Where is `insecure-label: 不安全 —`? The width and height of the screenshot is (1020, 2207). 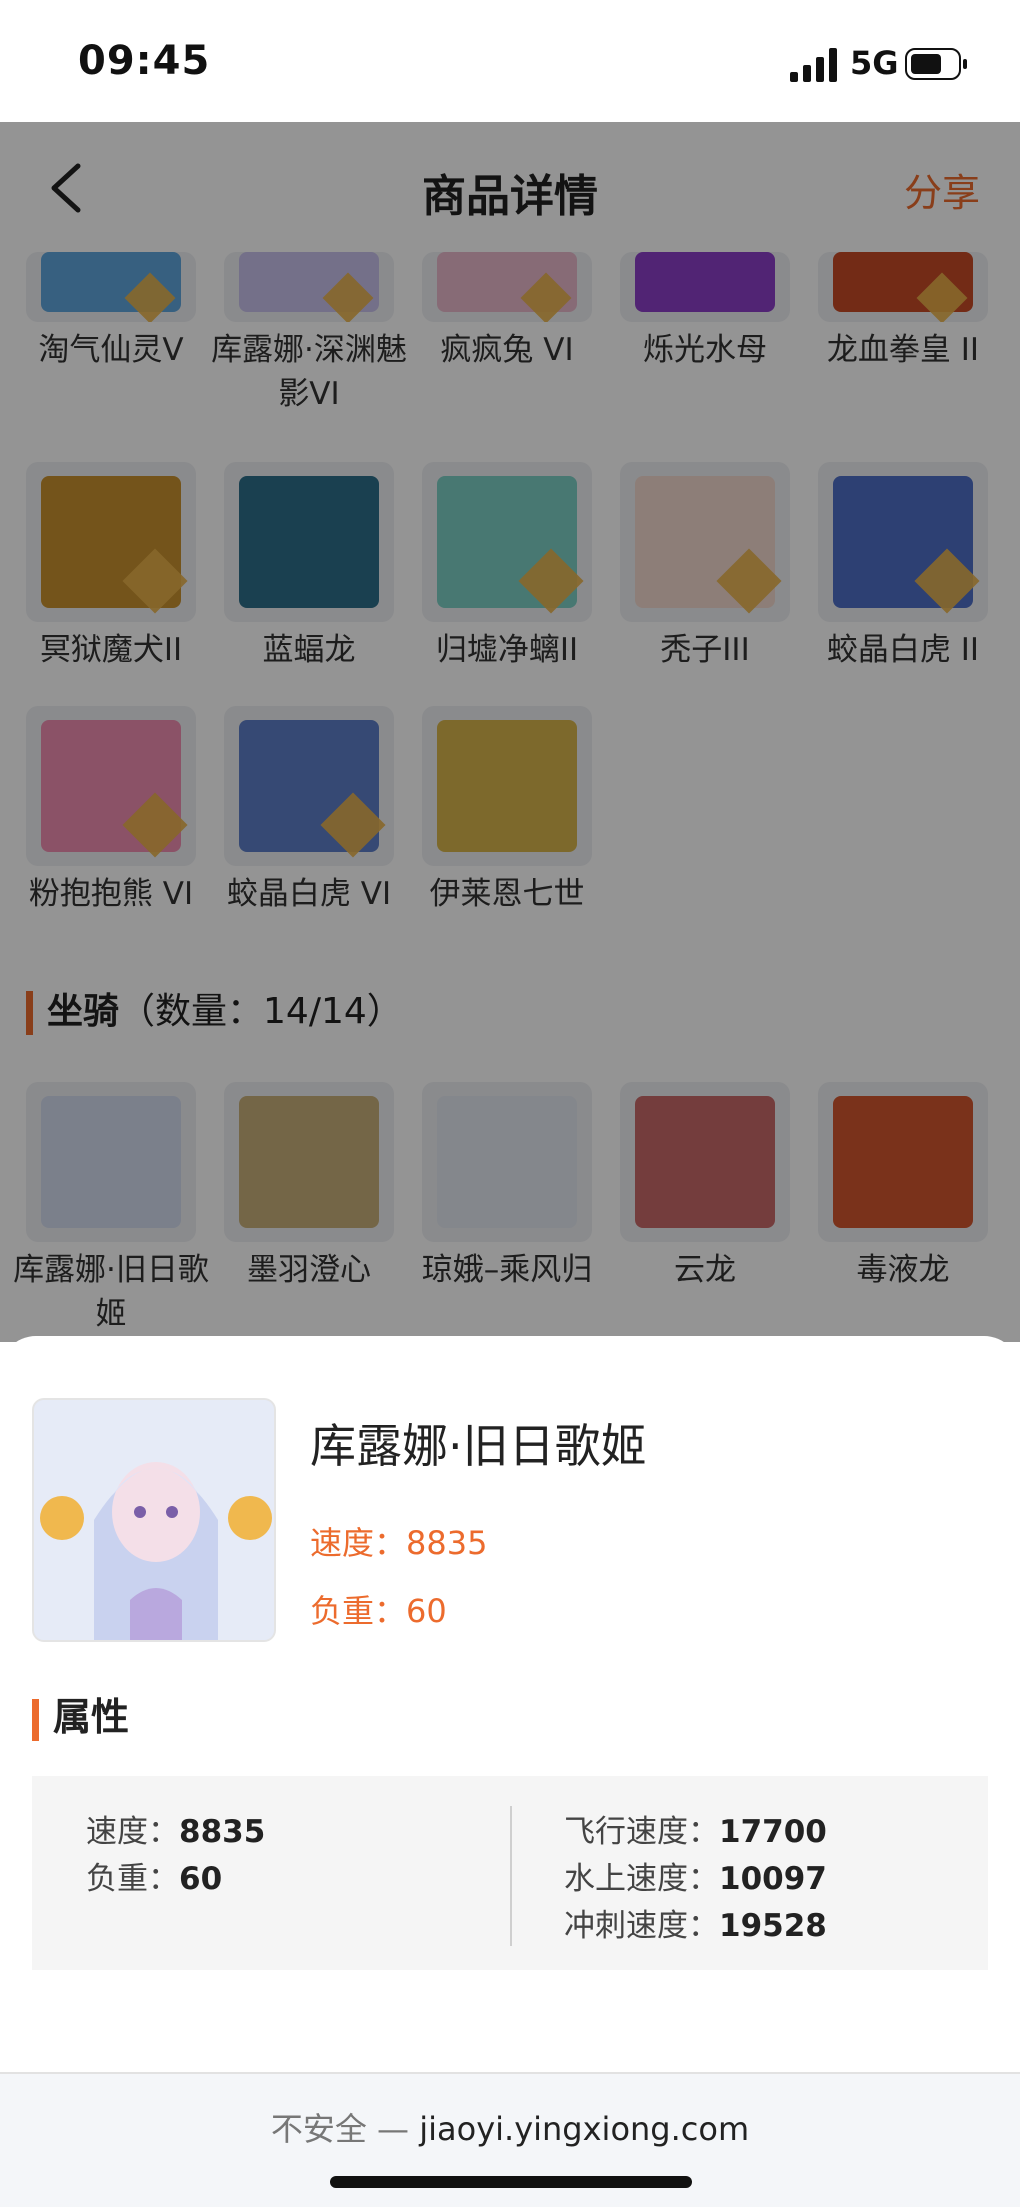 insecure-label: 不安全 — is located at coordinates (340, 2129).